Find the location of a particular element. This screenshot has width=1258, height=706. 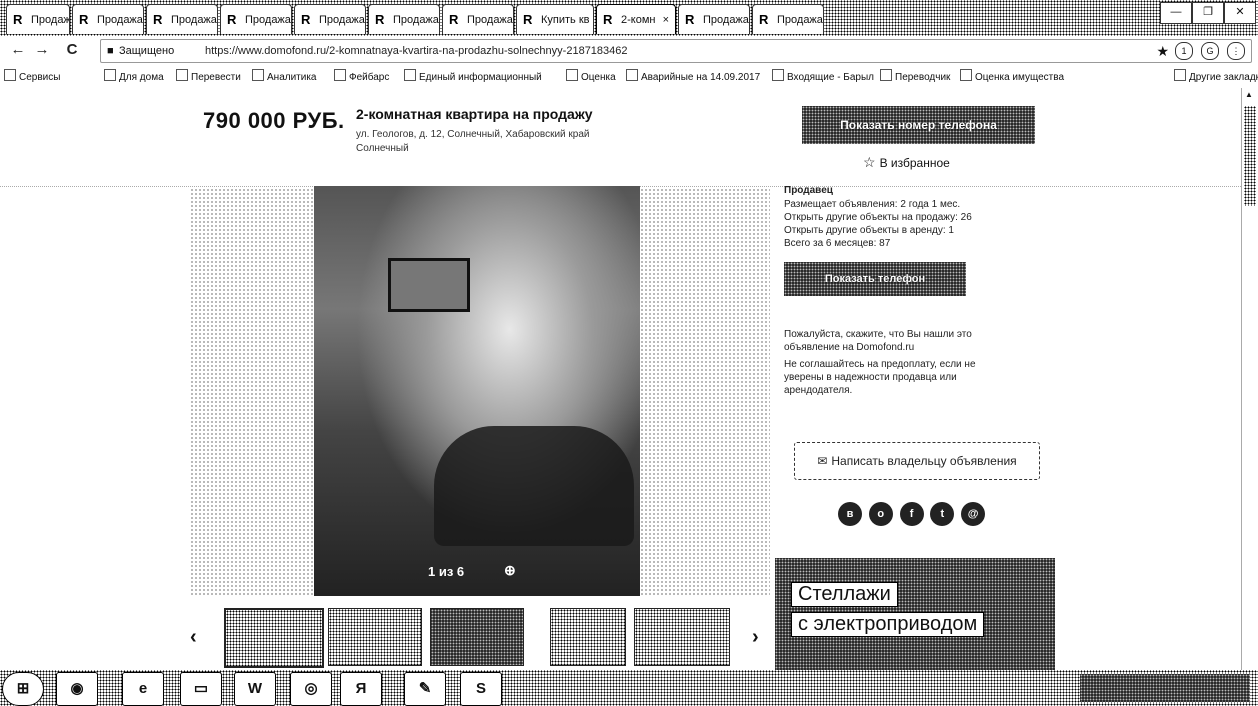

explorer-taskbar-icon: ▭ is located at coordinates (201, 689).